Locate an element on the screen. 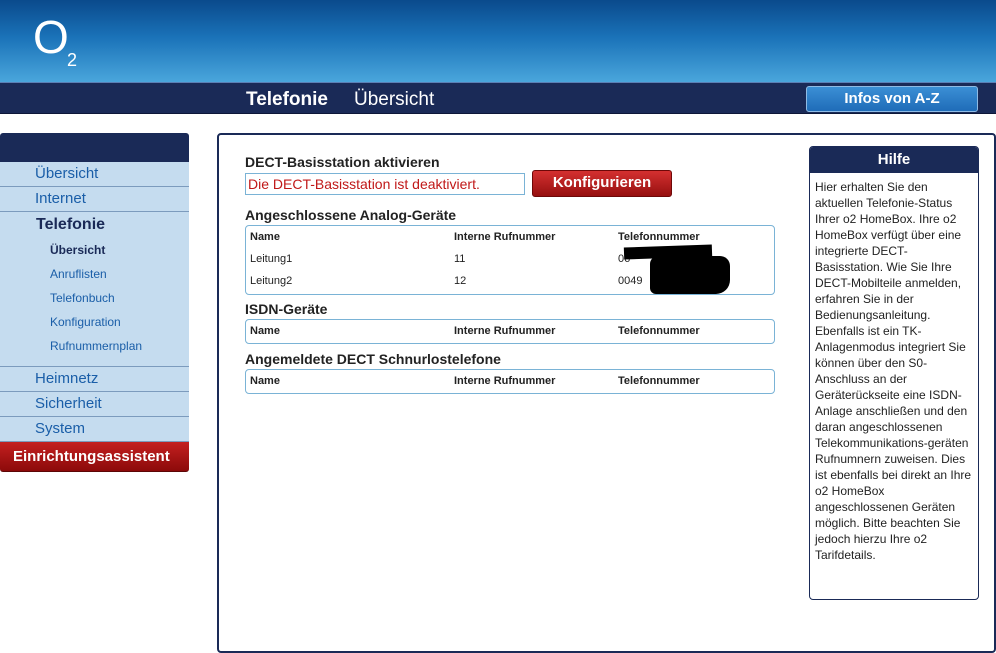 The width and height of the screenshot is (996, 653). sidebar-subitem-uebersicht: Übersicht is located at coordinates (94, 250).